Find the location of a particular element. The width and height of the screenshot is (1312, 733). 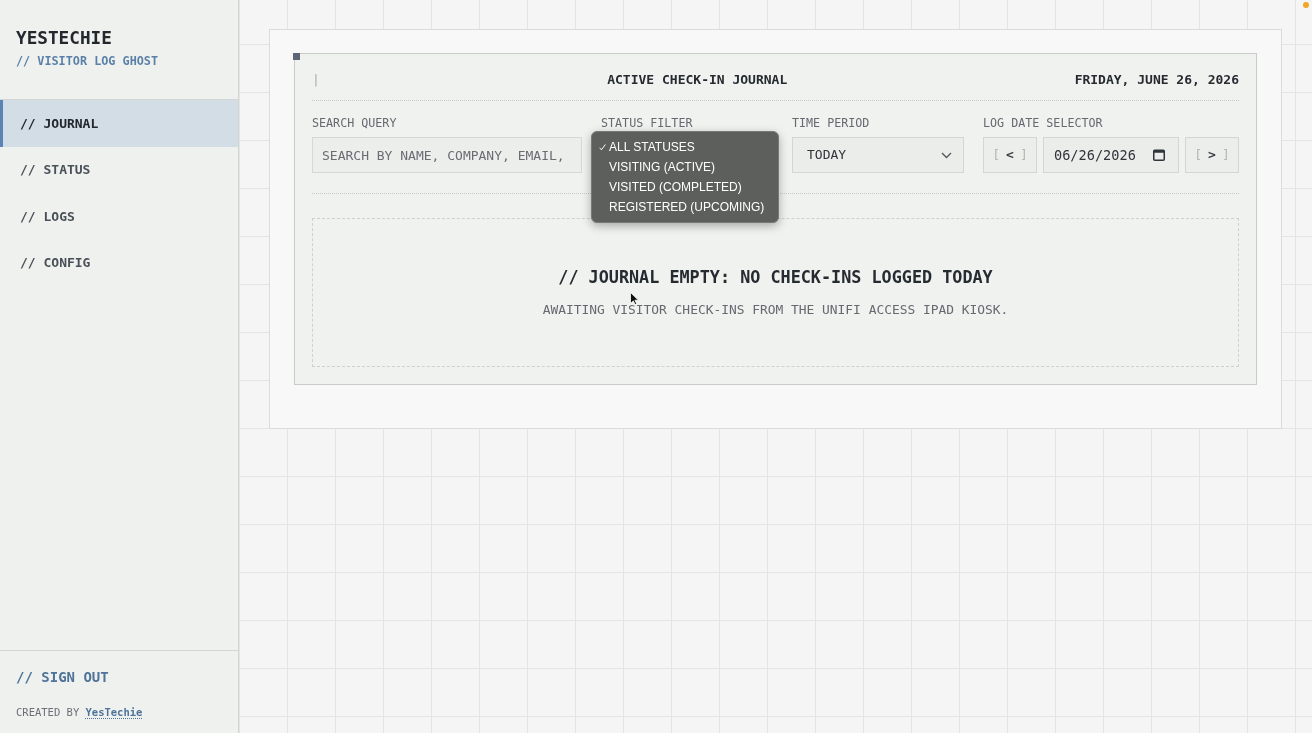

status-option: REGISTERED (UPCOMING) is located at coordinates (685, 207).